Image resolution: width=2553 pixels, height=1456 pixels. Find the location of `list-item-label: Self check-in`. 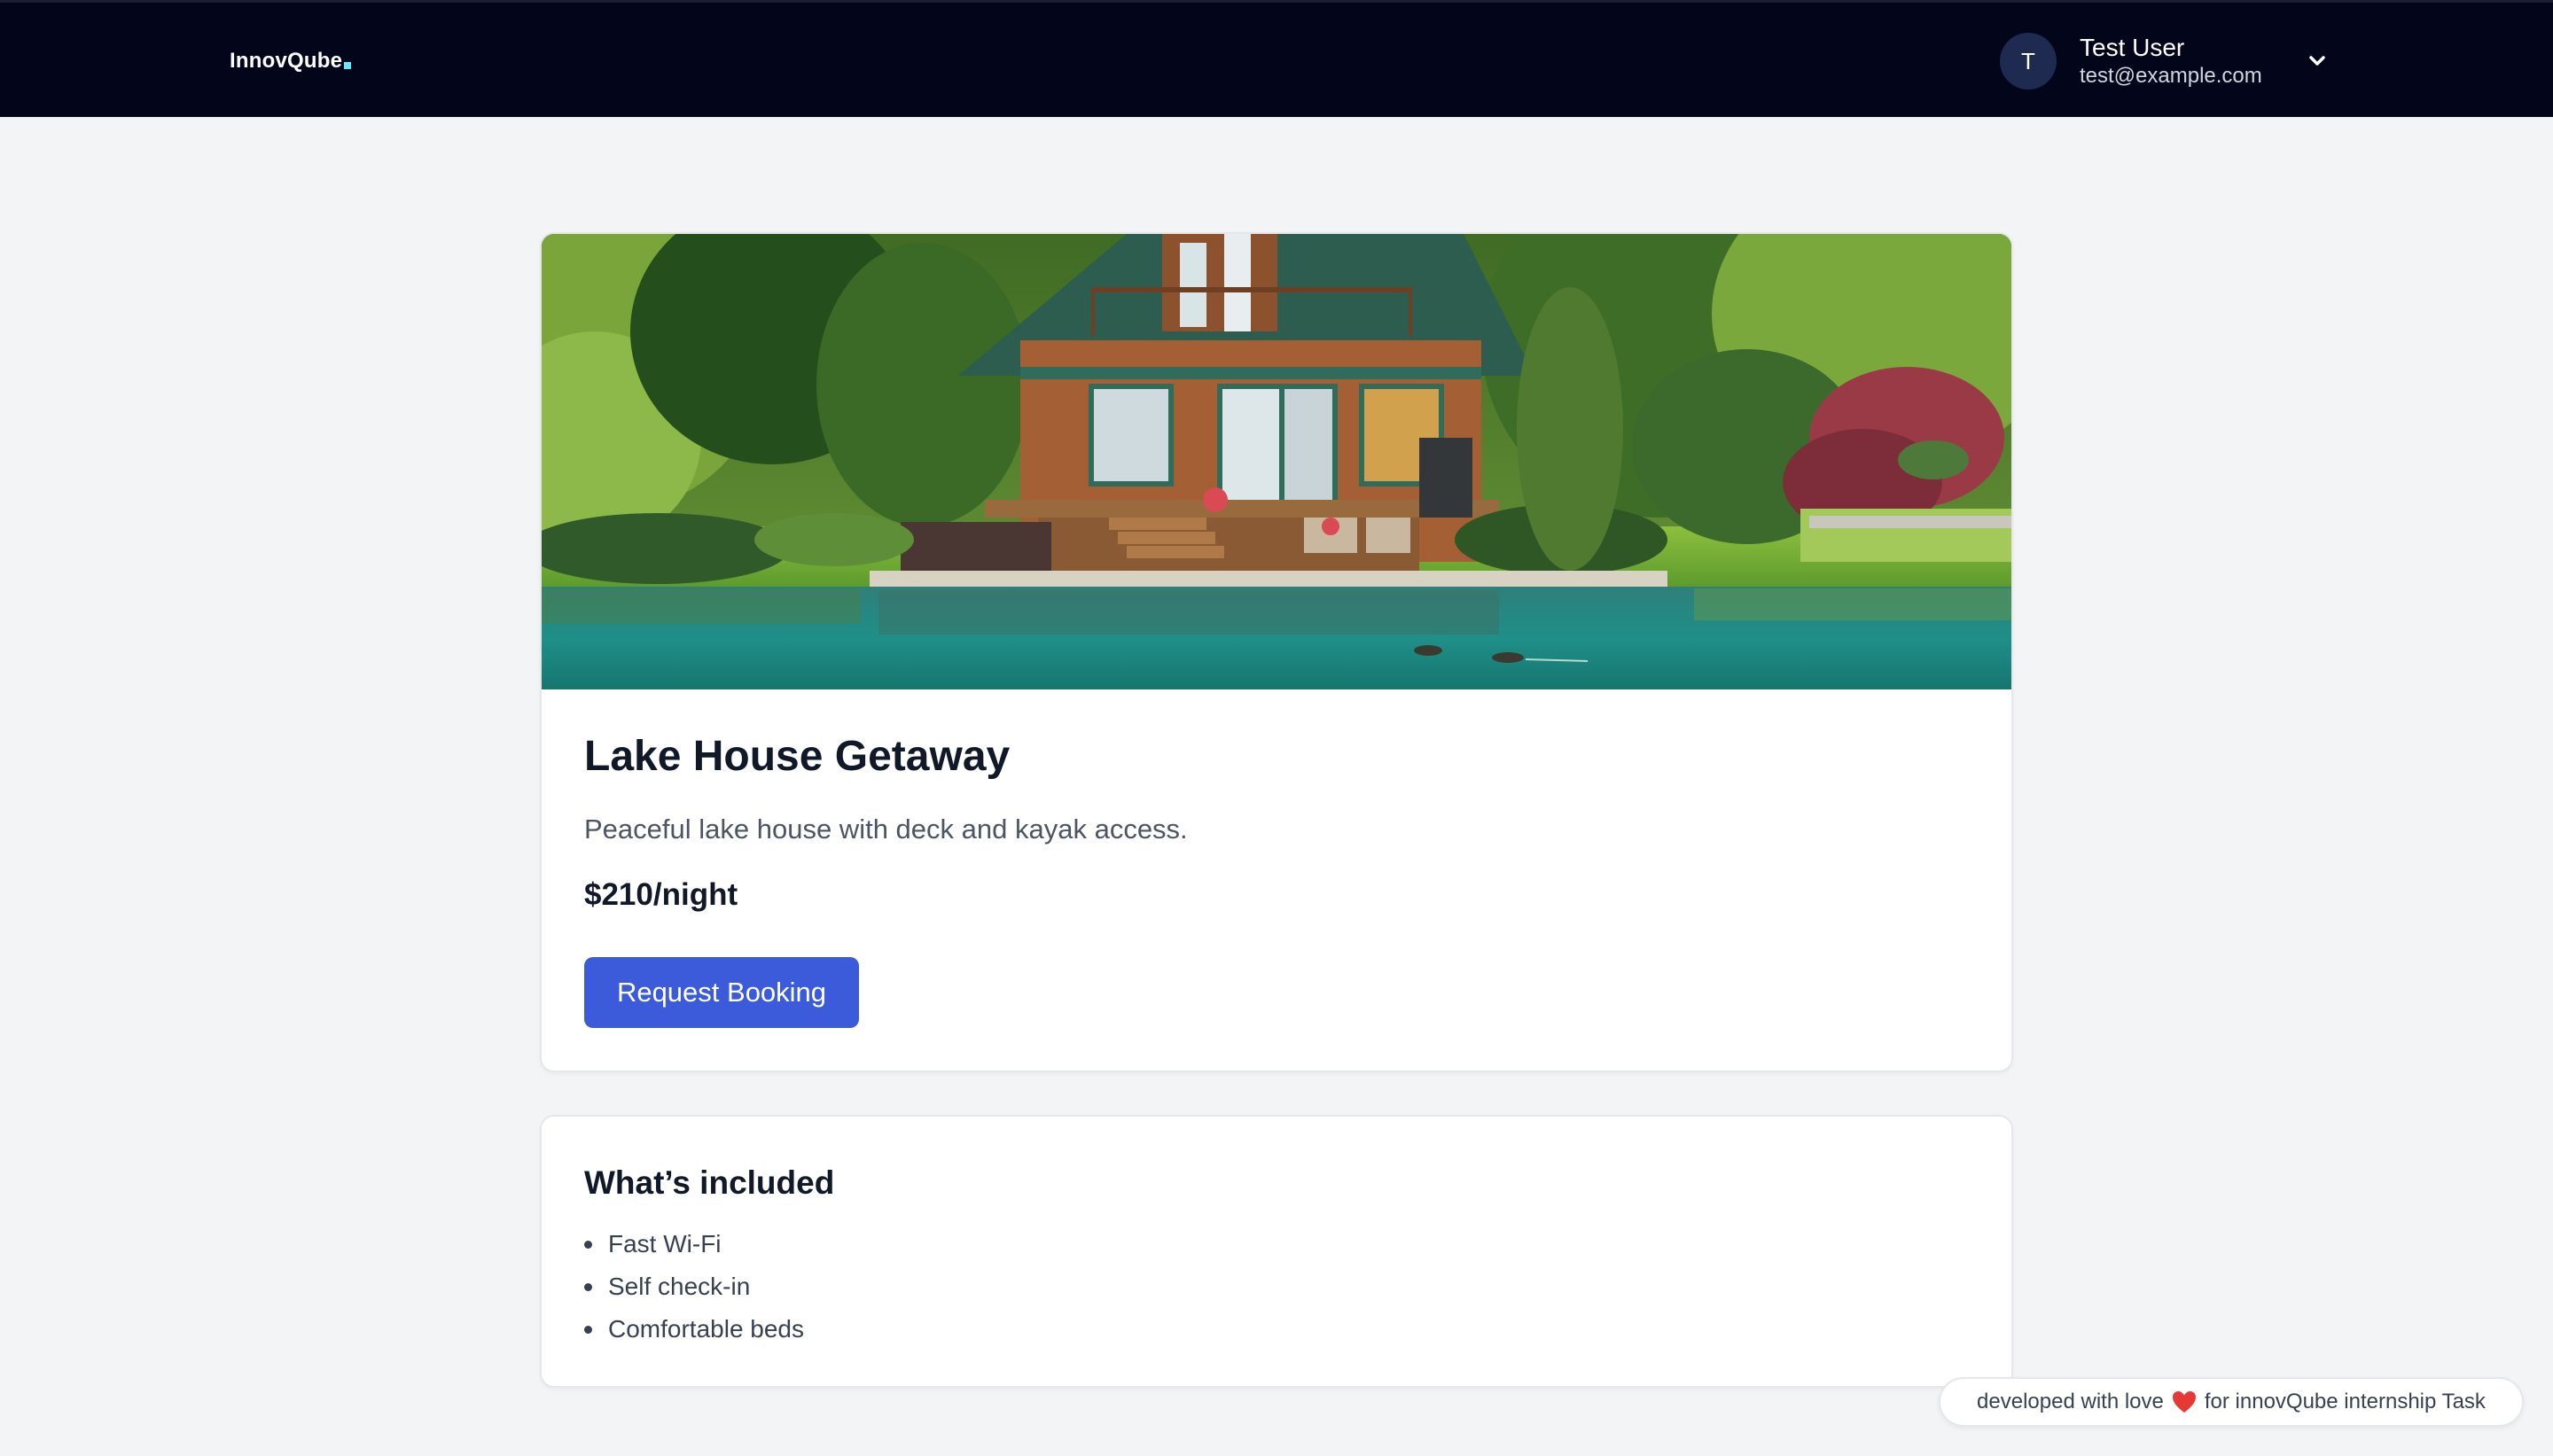

list-item-label: Self check-in is located at coordinates (679, 1286).